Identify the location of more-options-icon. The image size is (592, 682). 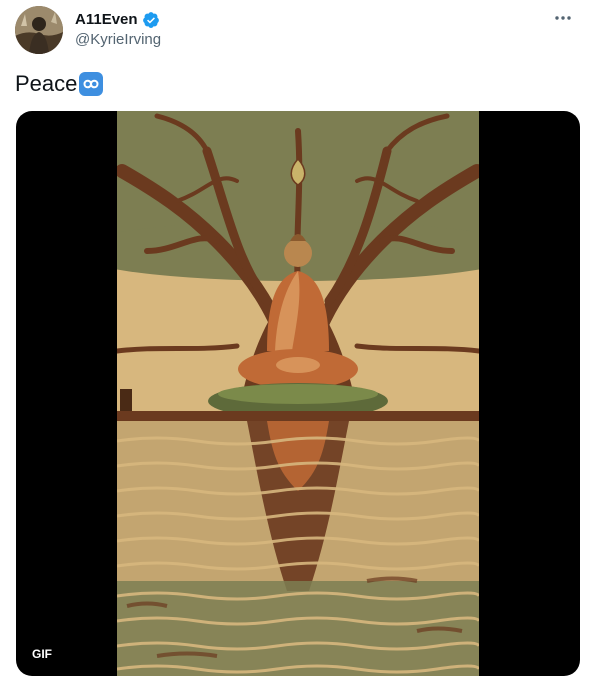
(563, 18).